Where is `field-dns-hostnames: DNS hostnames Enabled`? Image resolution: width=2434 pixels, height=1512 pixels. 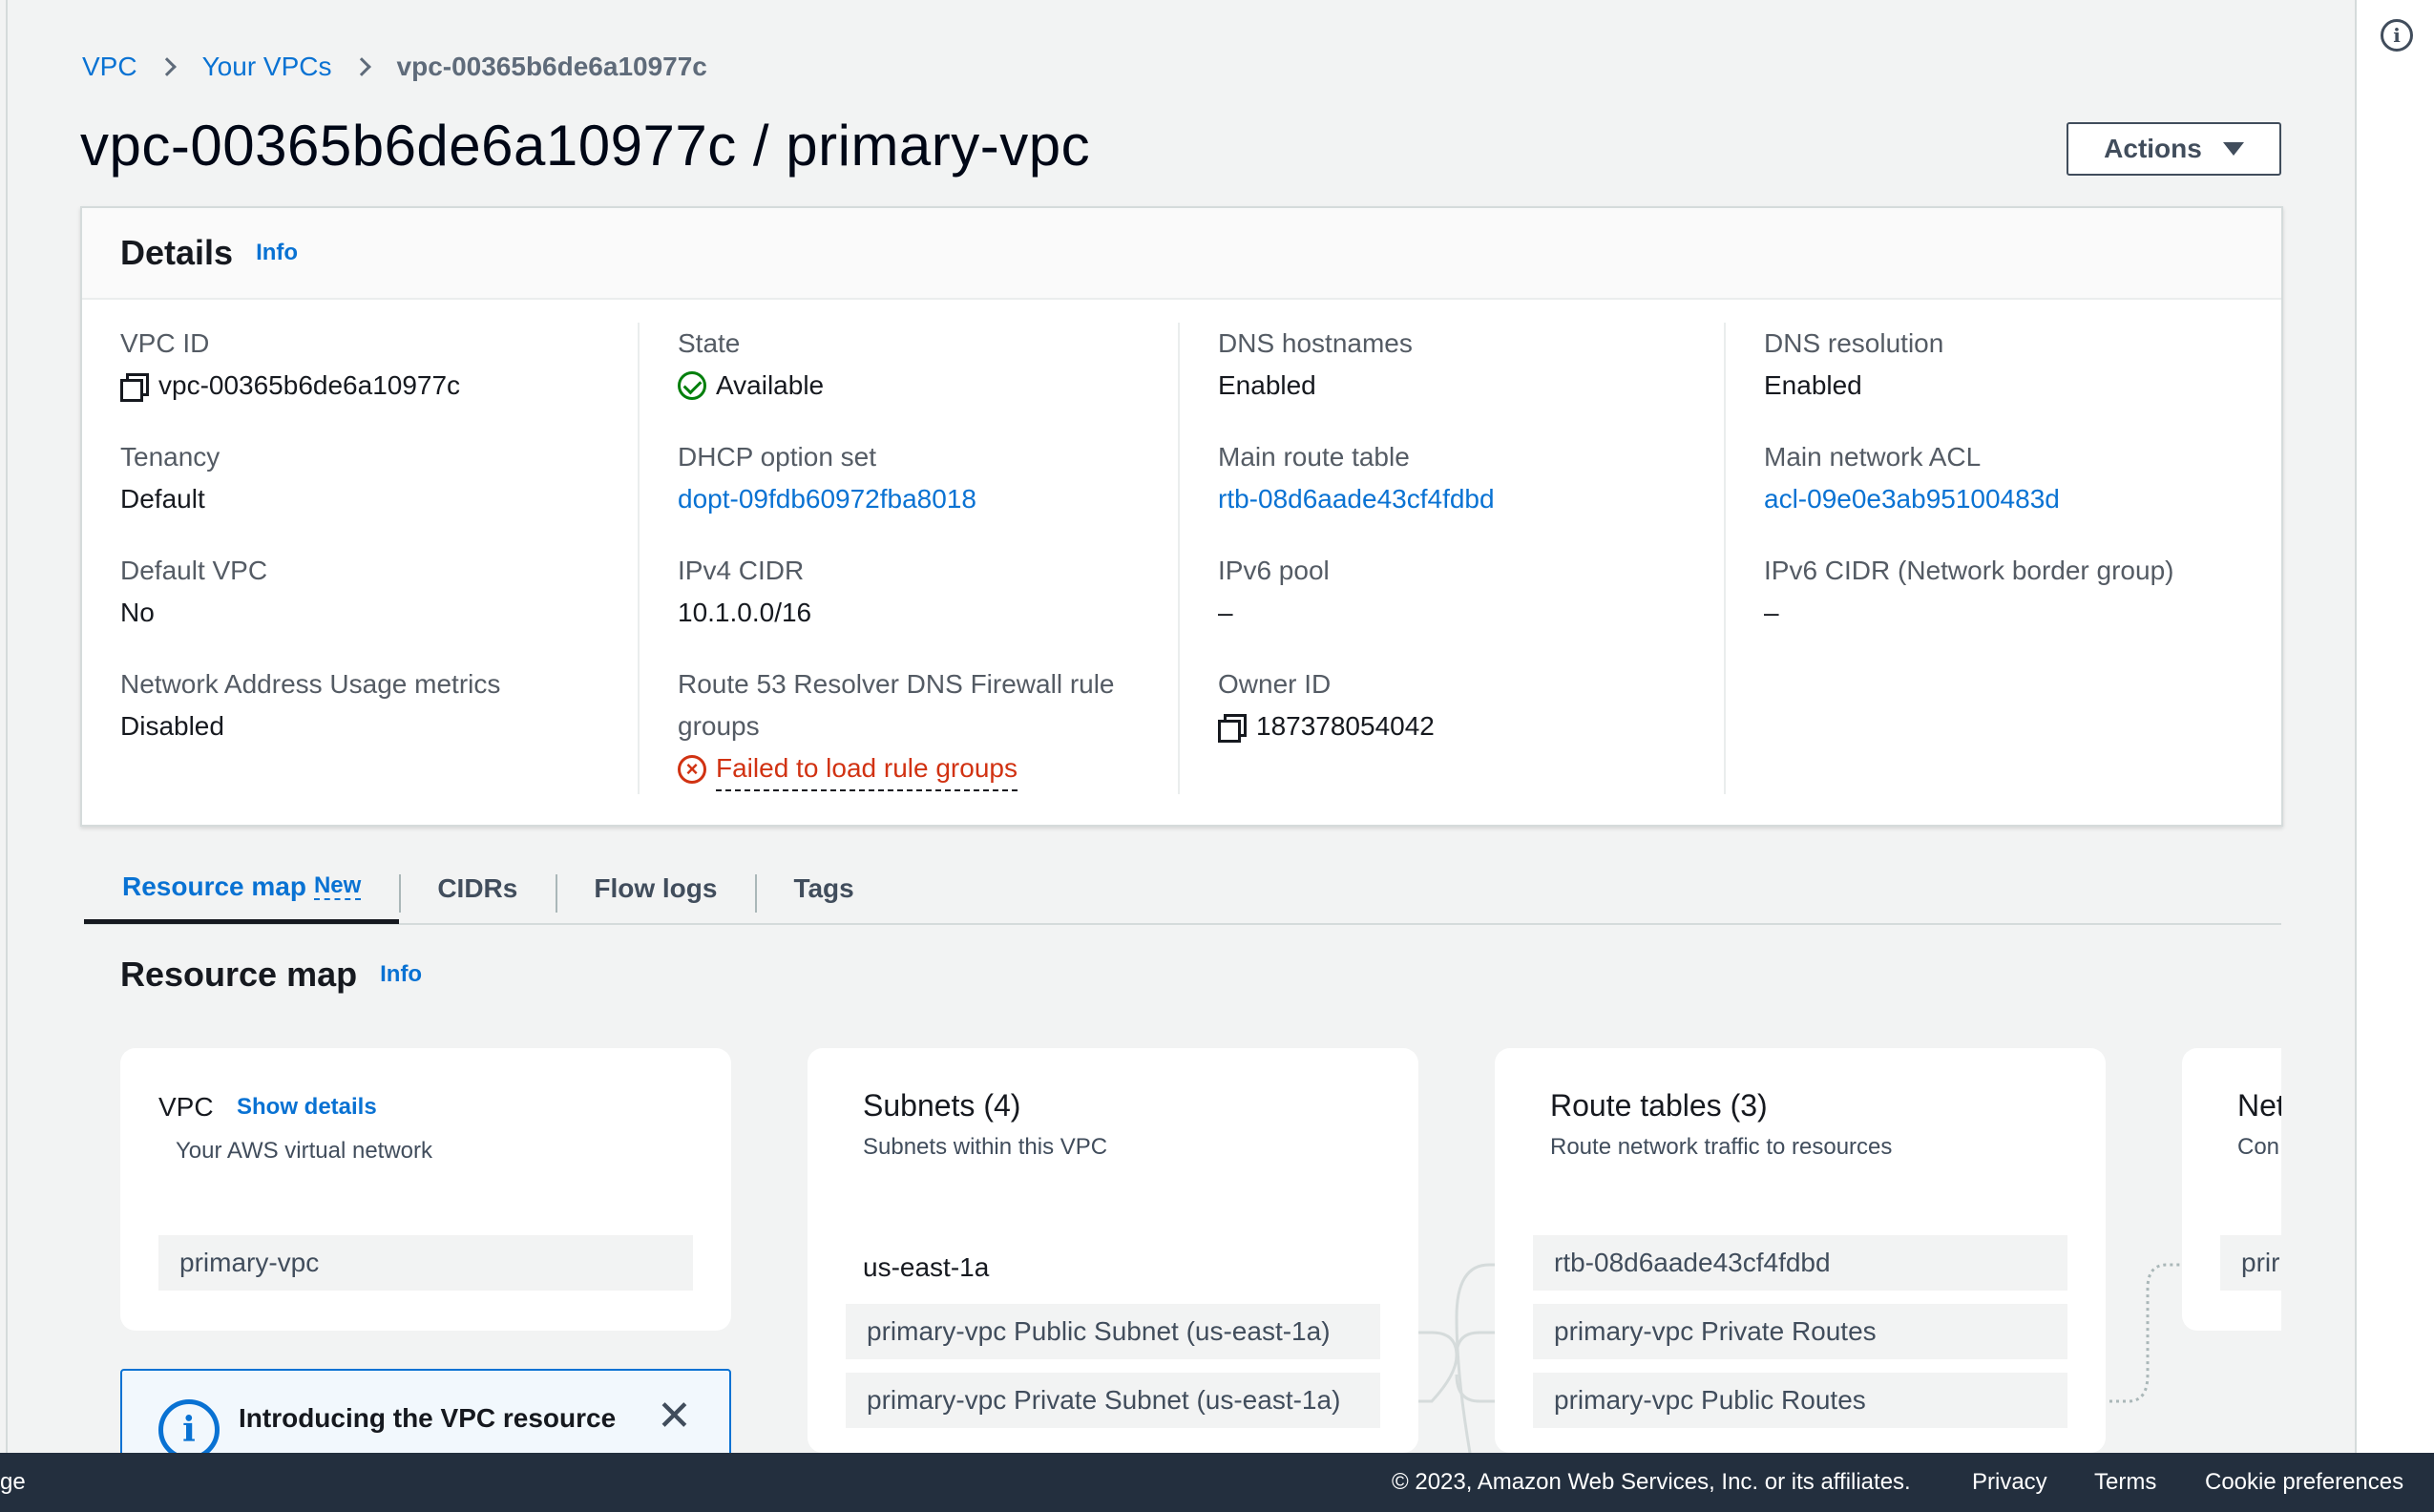 field-dns-hostnames: DNS hostnames Enabled is located at coordinates (1315, 365).